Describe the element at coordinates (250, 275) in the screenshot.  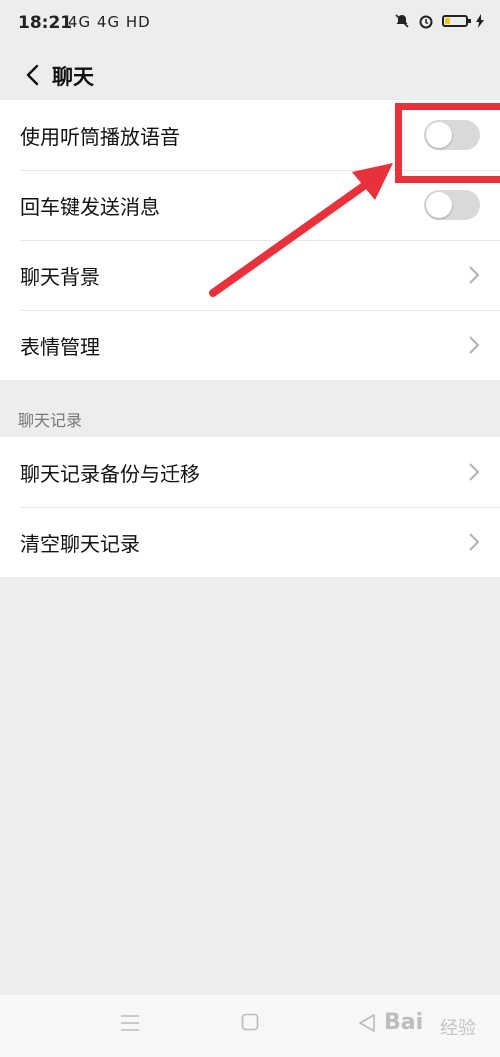
I see `chat-background-row: 聊天背景` at that location.